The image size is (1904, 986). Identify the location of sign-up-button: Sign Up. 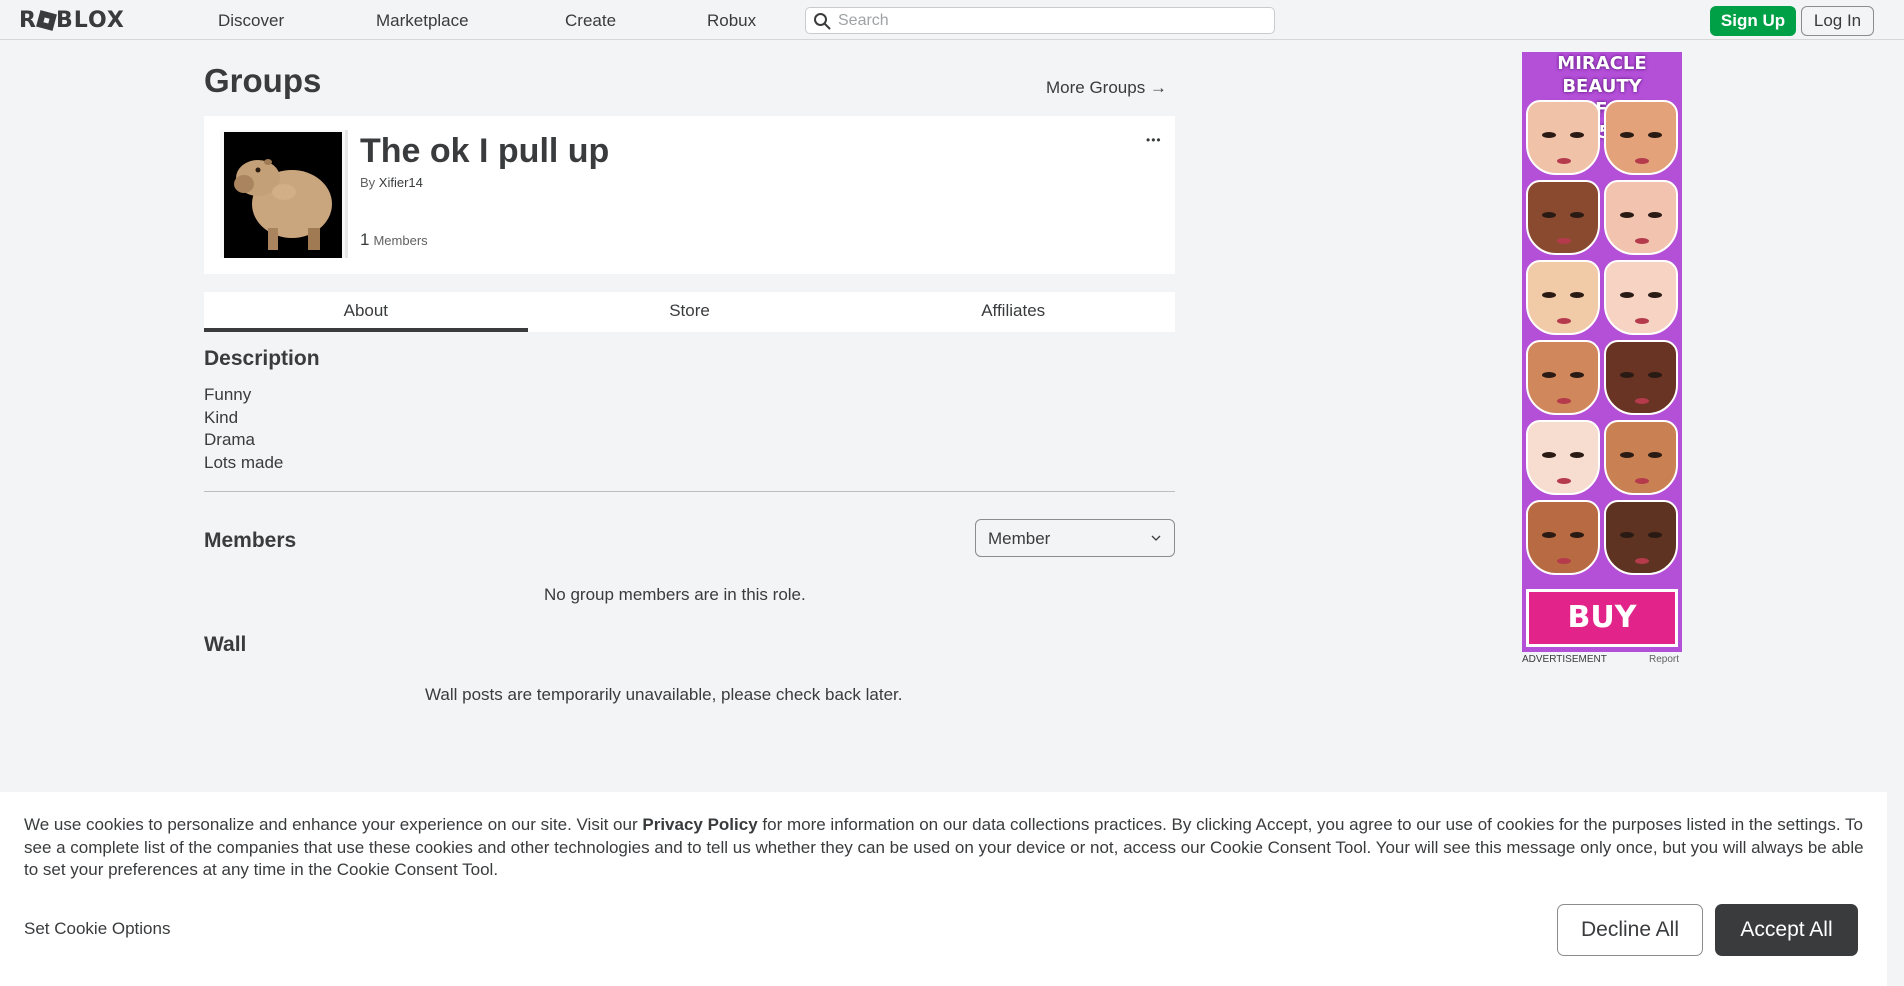
(1753, 21).